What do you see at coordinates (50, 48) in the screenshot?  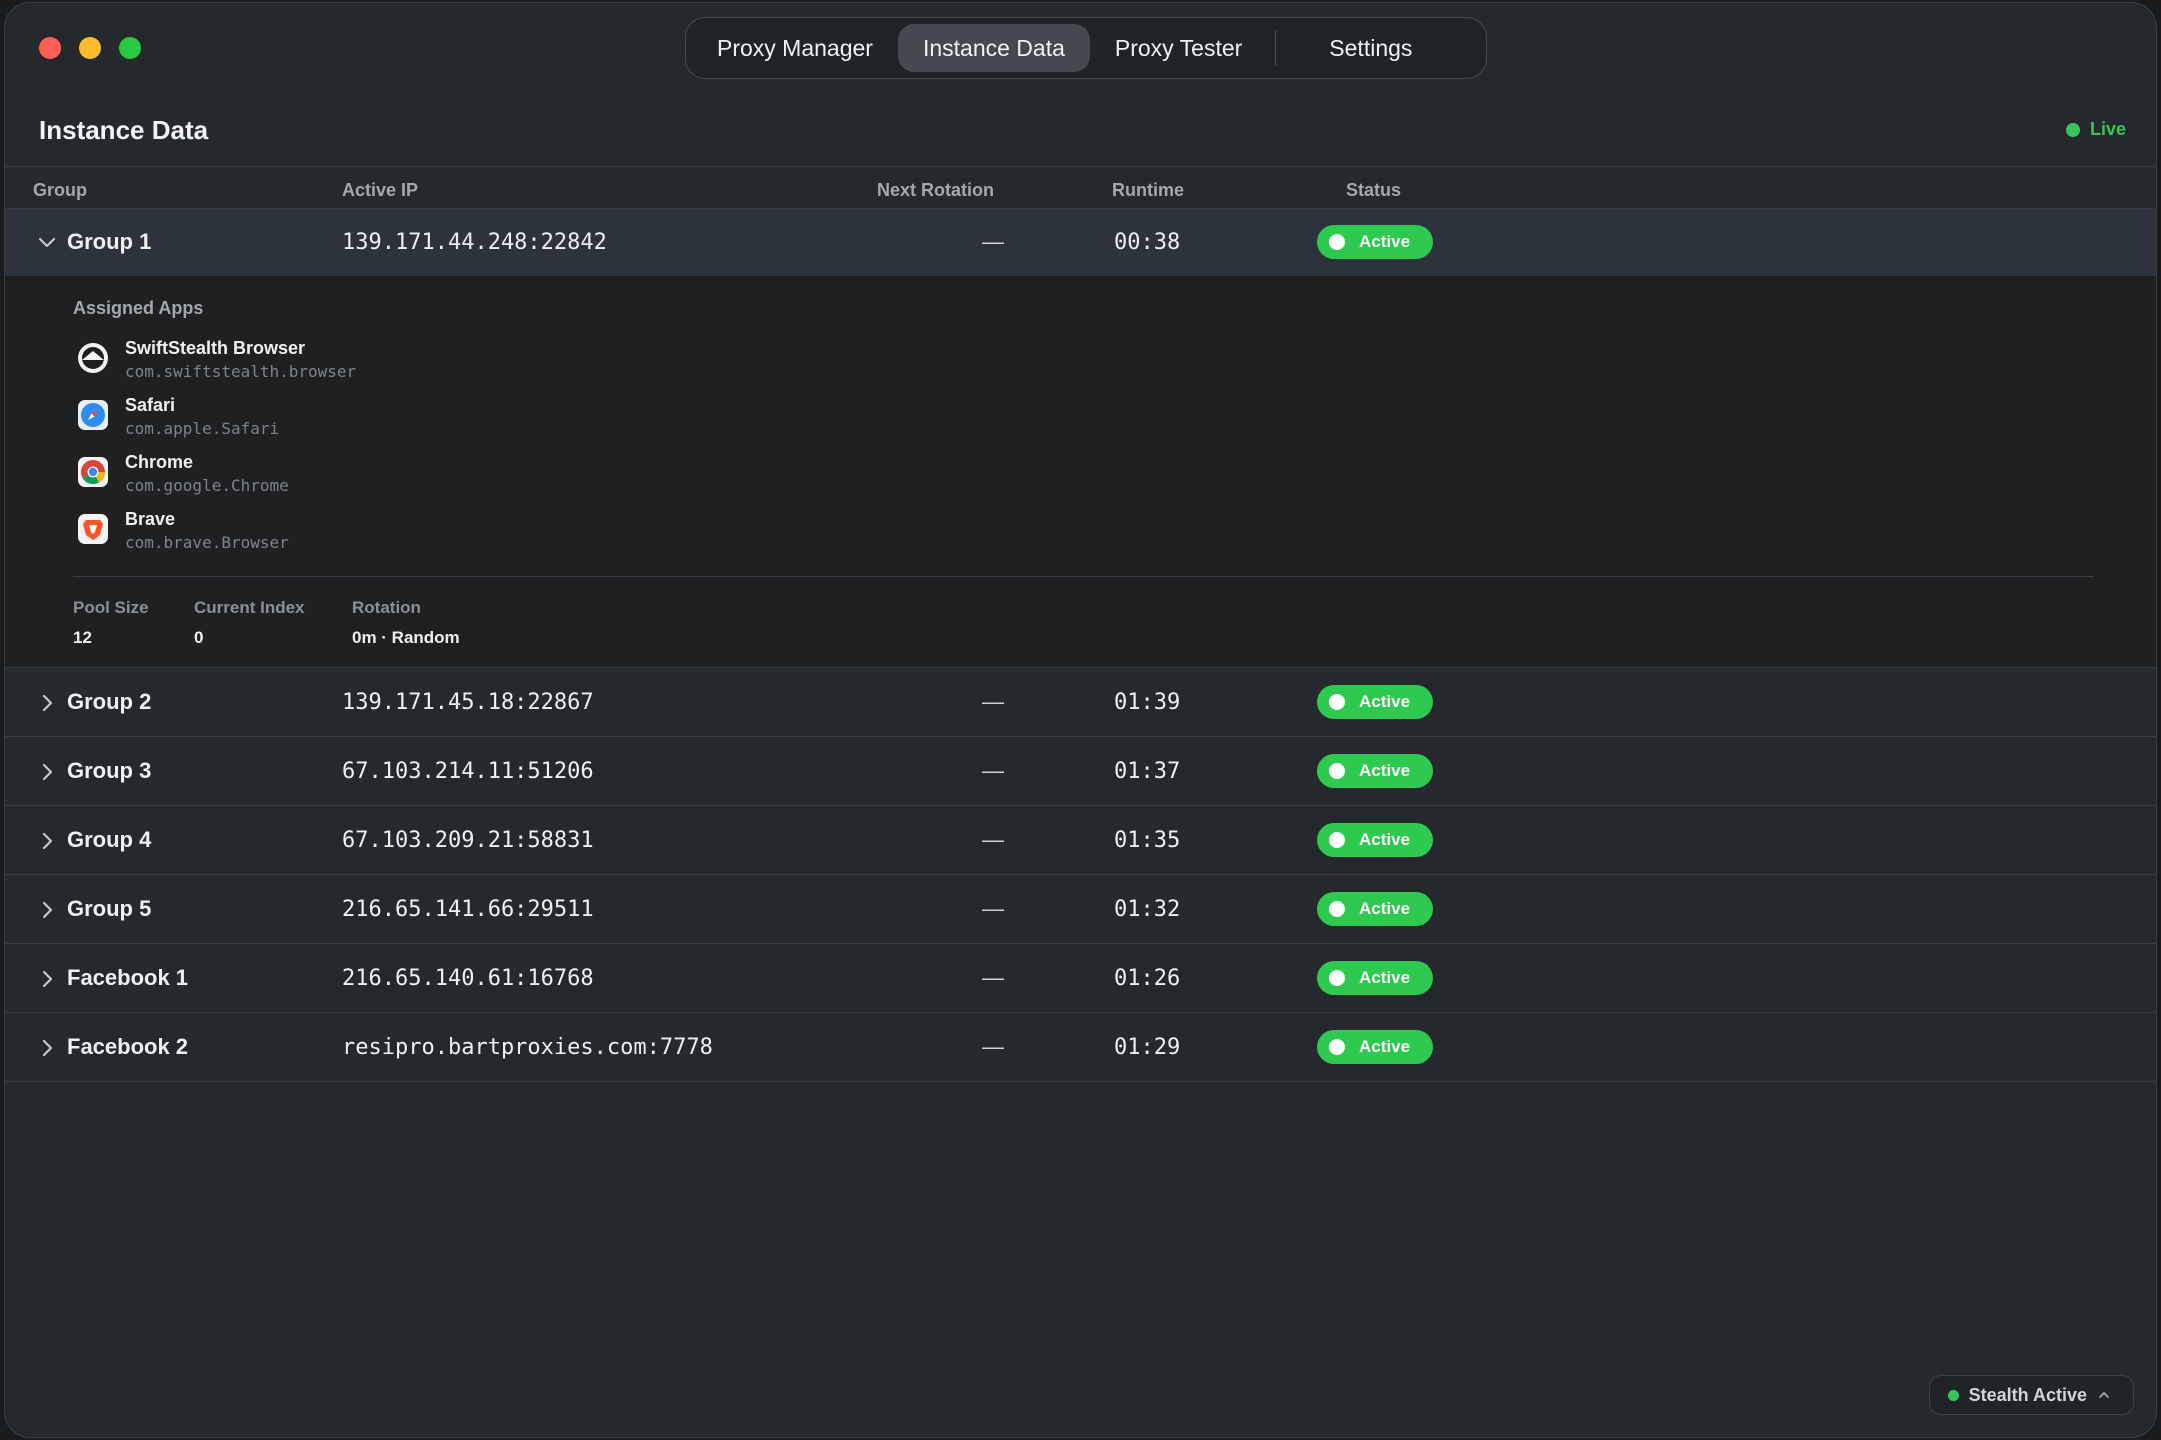 I see `close-window-button` at bounding box center [50, 48].